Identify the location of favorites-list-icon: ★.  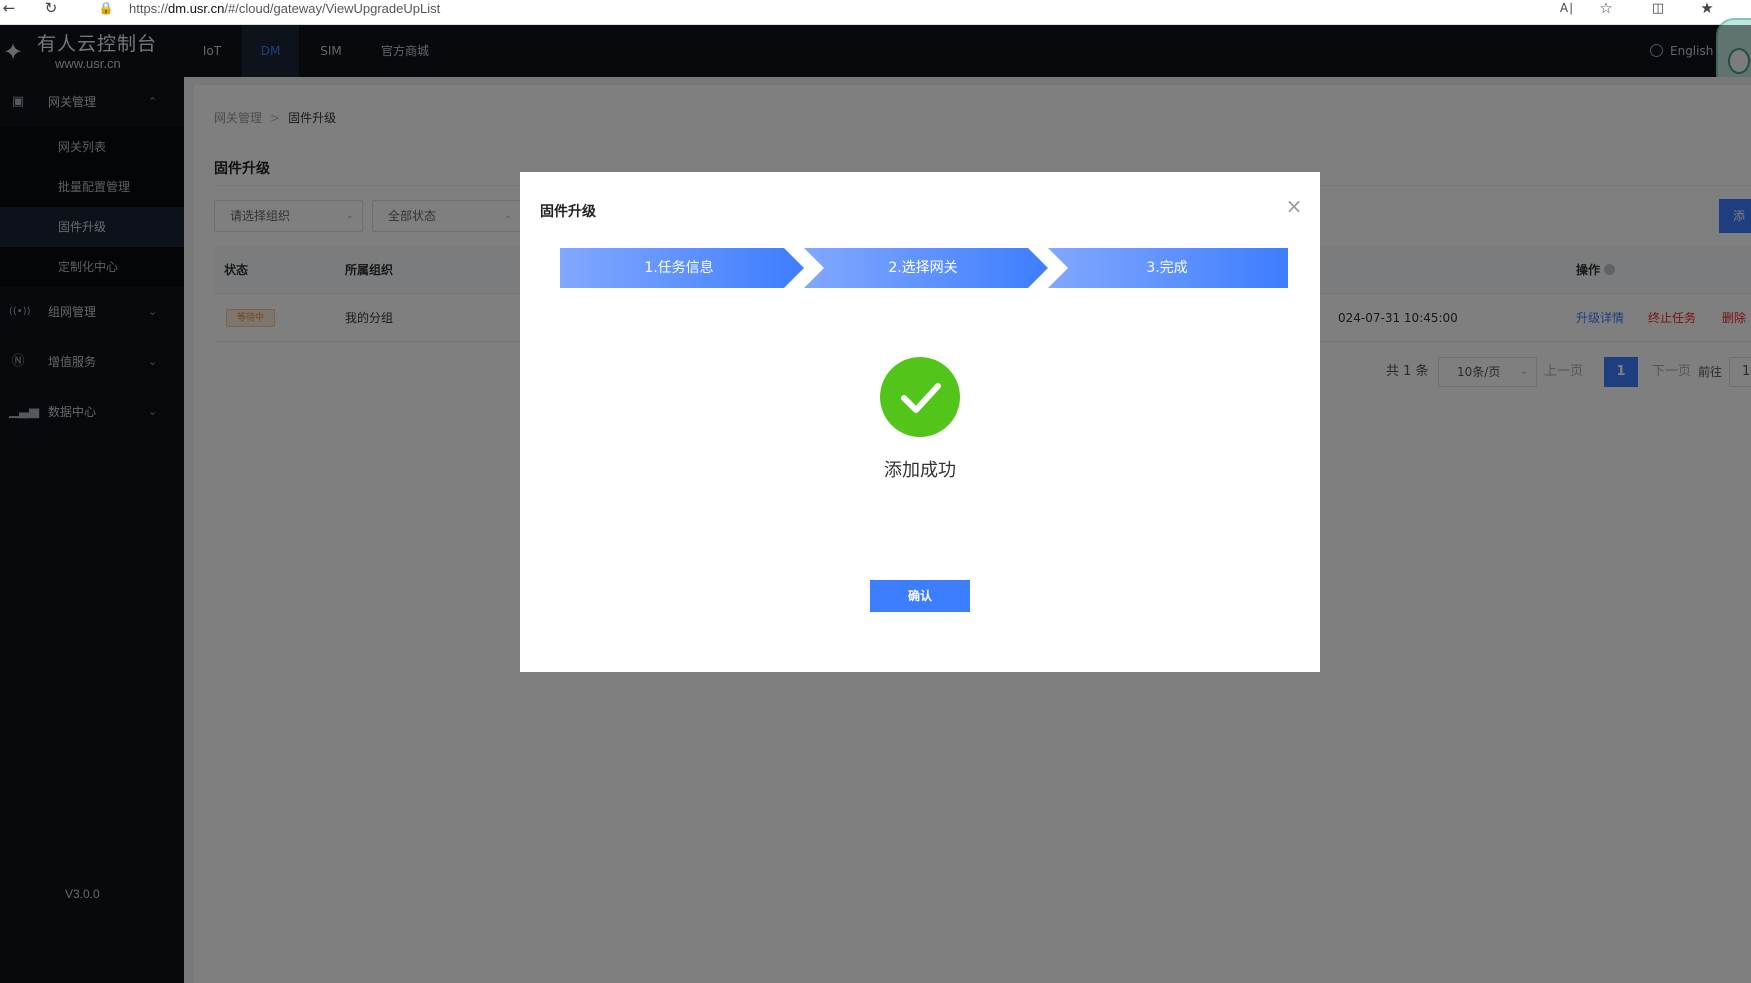
(1707, 8).